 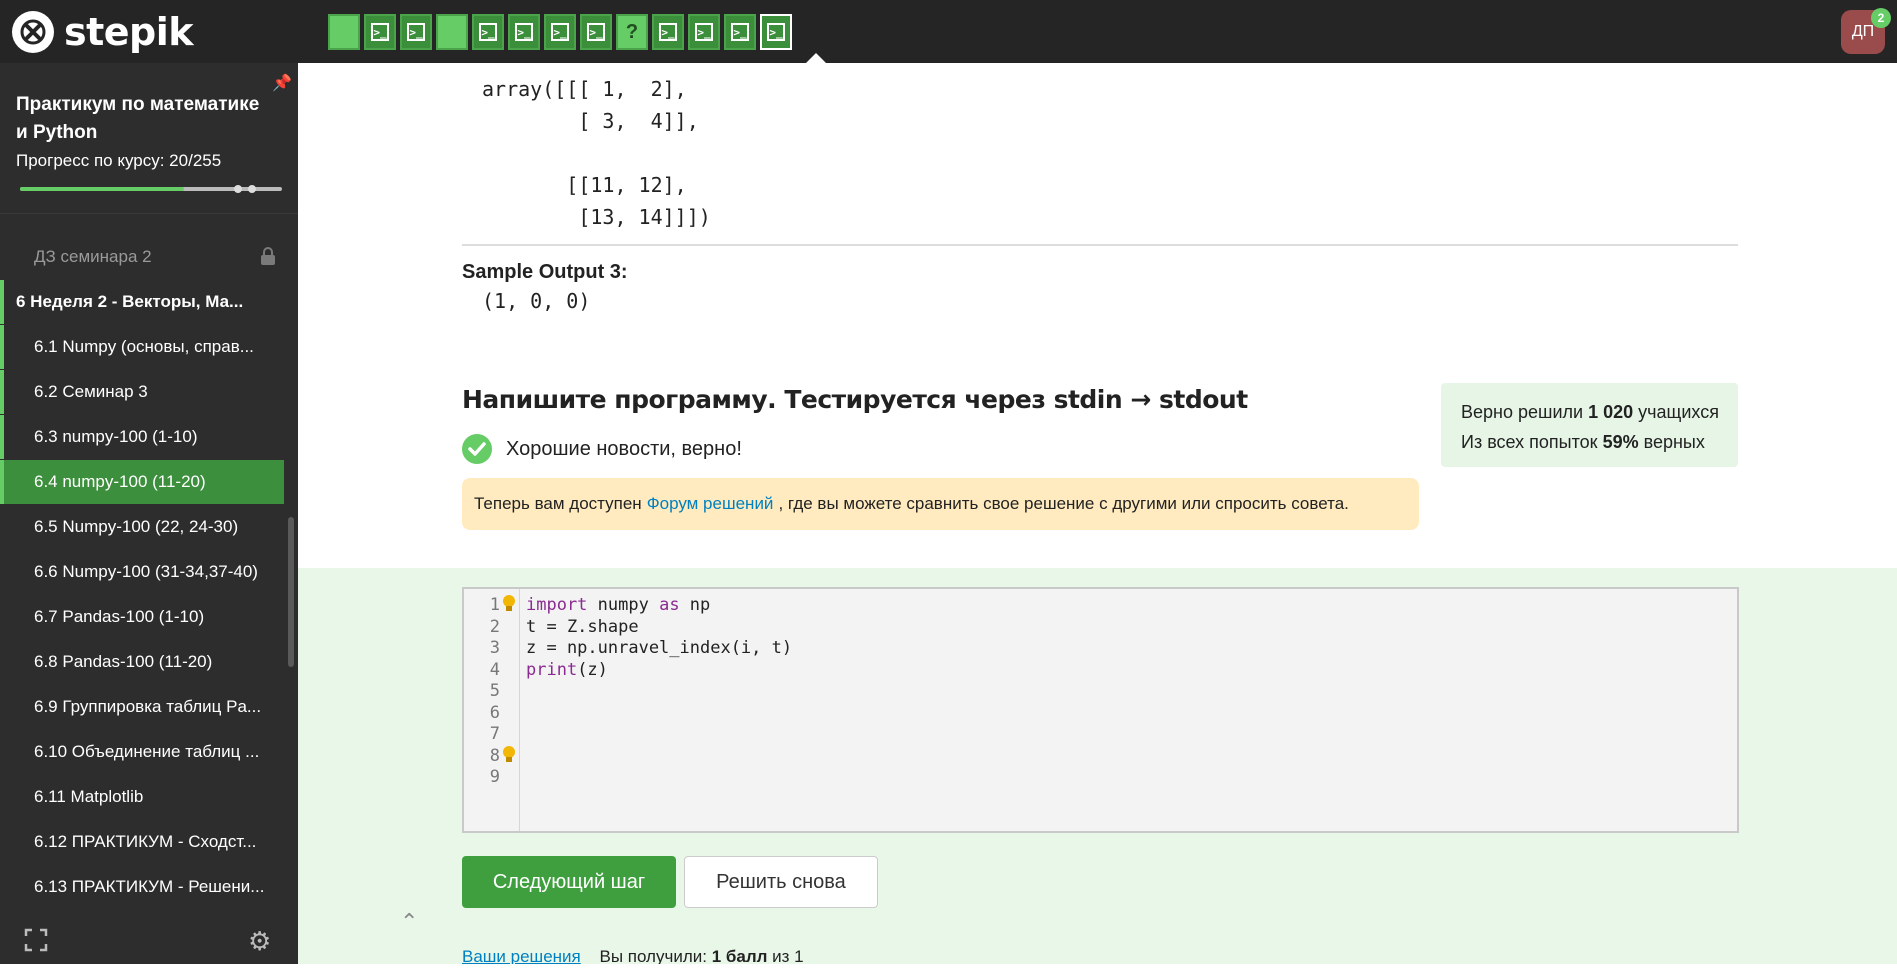 I want to click on next-step-button: Следующий шаг, so click(x=569, y=882).